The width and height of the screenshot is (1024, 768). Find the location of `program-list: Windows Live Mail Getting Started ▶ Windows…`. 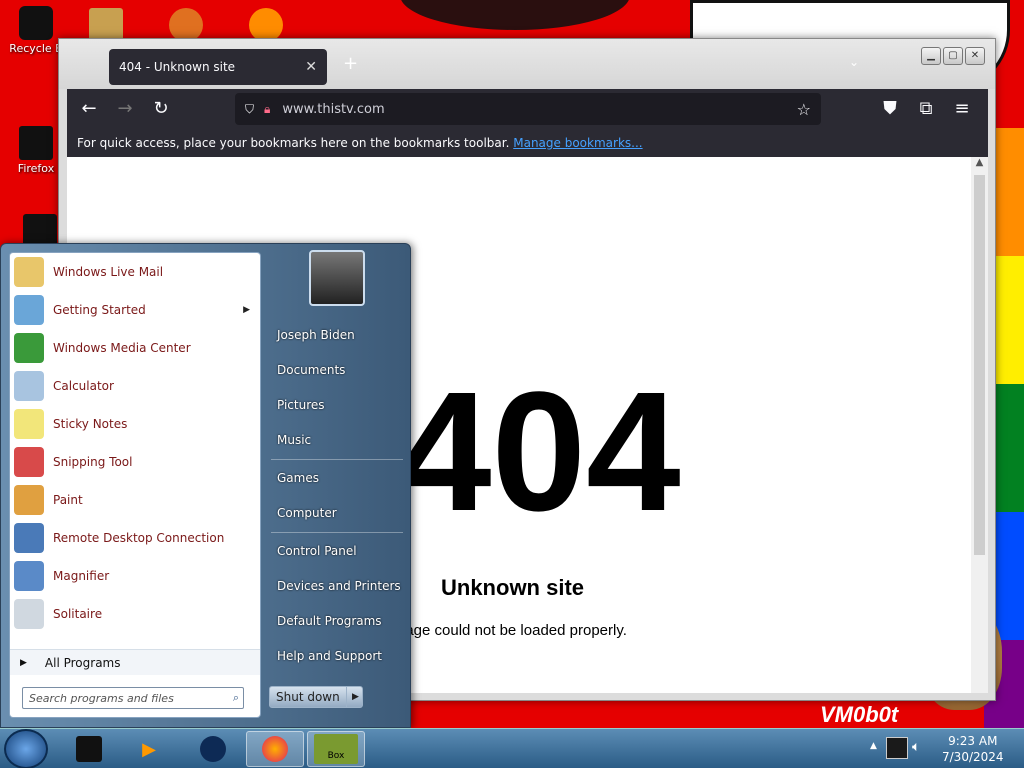

program-list: Windows Live Mail Getting Started ▶ Windows… is located at coordinates (135, 443).